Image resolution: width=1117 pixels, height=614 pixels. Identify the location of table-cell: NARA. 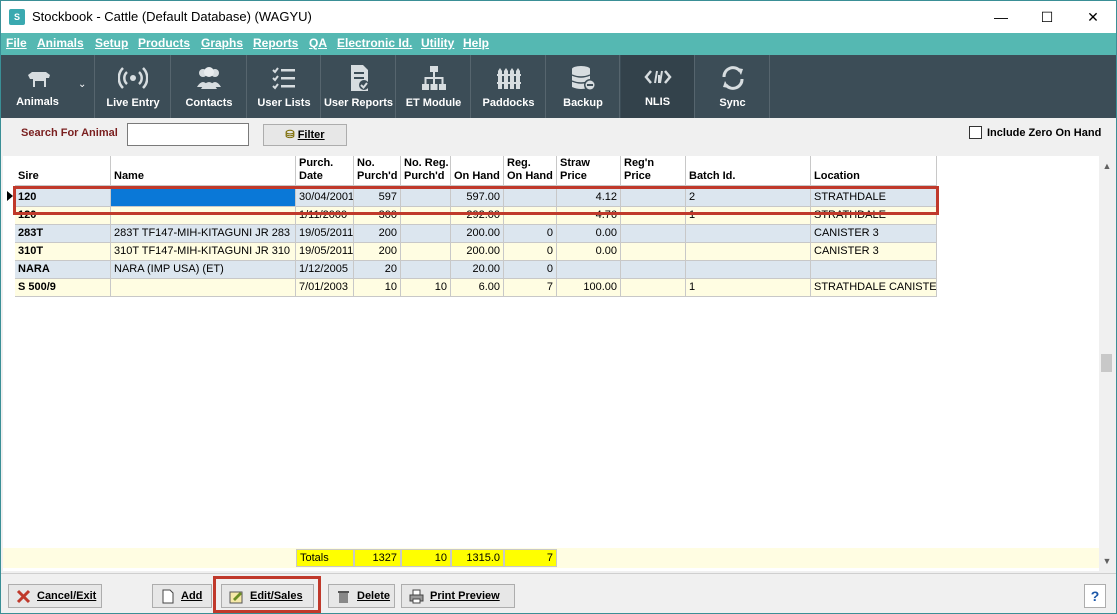
(63, 270).